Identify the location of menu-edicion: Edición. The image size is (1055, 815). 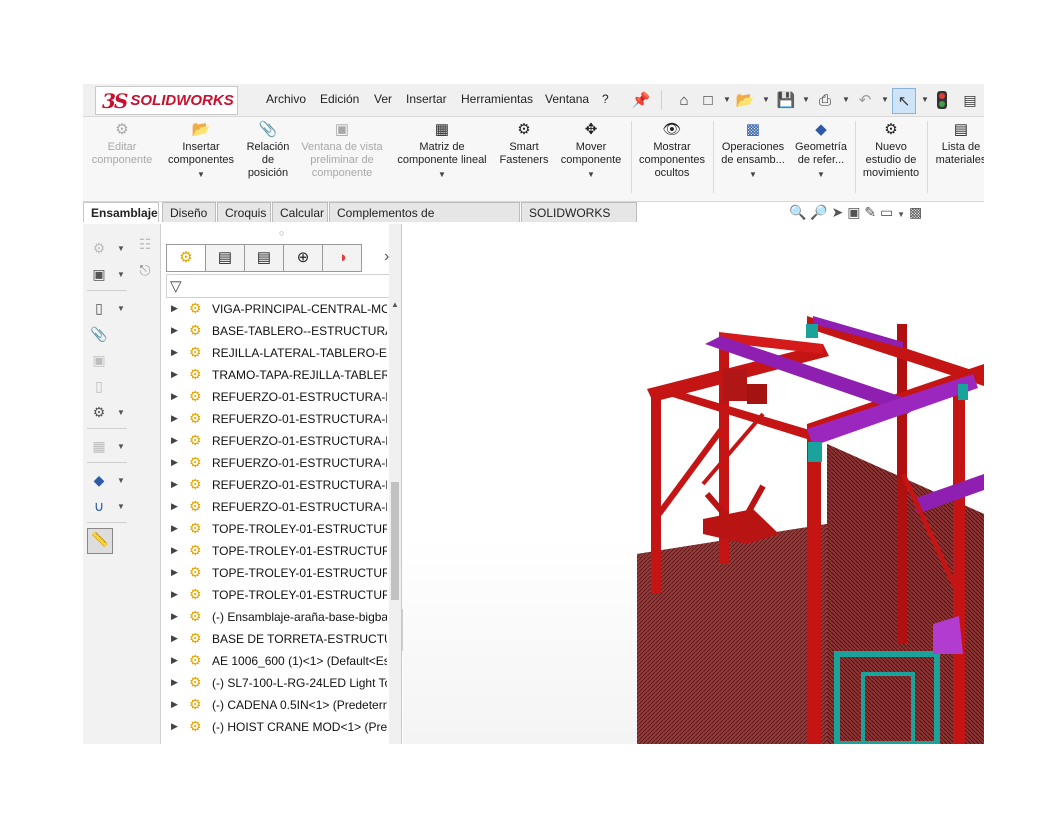
(339, 99).